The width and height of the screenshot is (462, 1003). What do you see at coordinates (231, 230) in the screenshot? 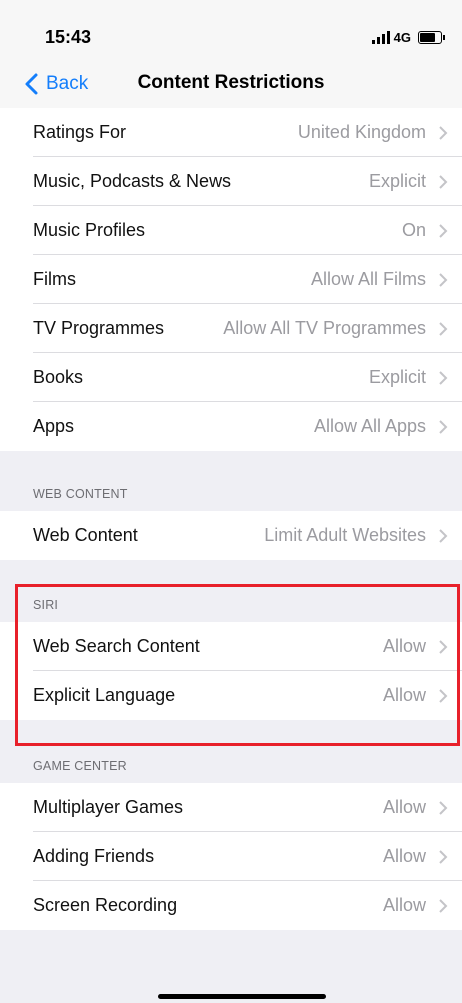
I see `row-music-profiles: Music Profiles On` at bounding box center [231, 230].